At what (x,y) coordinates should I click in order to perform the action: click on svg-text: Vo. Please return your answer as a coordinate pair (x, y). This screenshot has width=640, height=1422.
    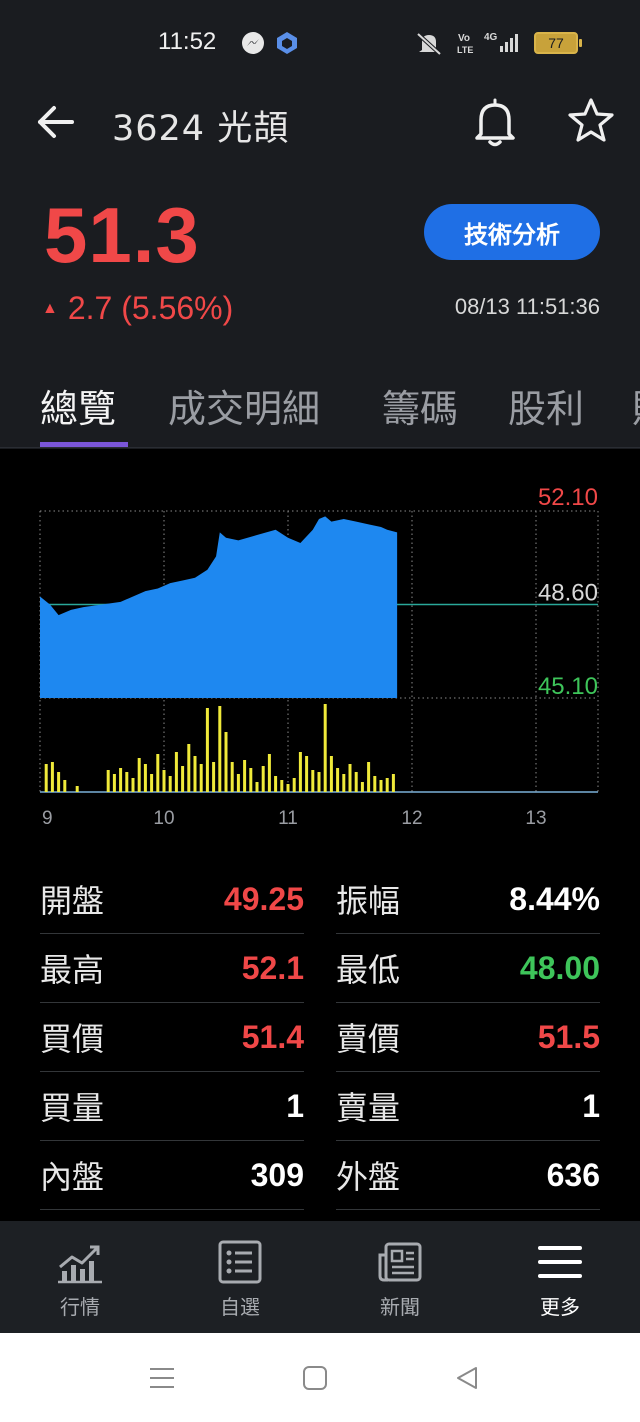
    Looking at the image, I should click on (464, 38).